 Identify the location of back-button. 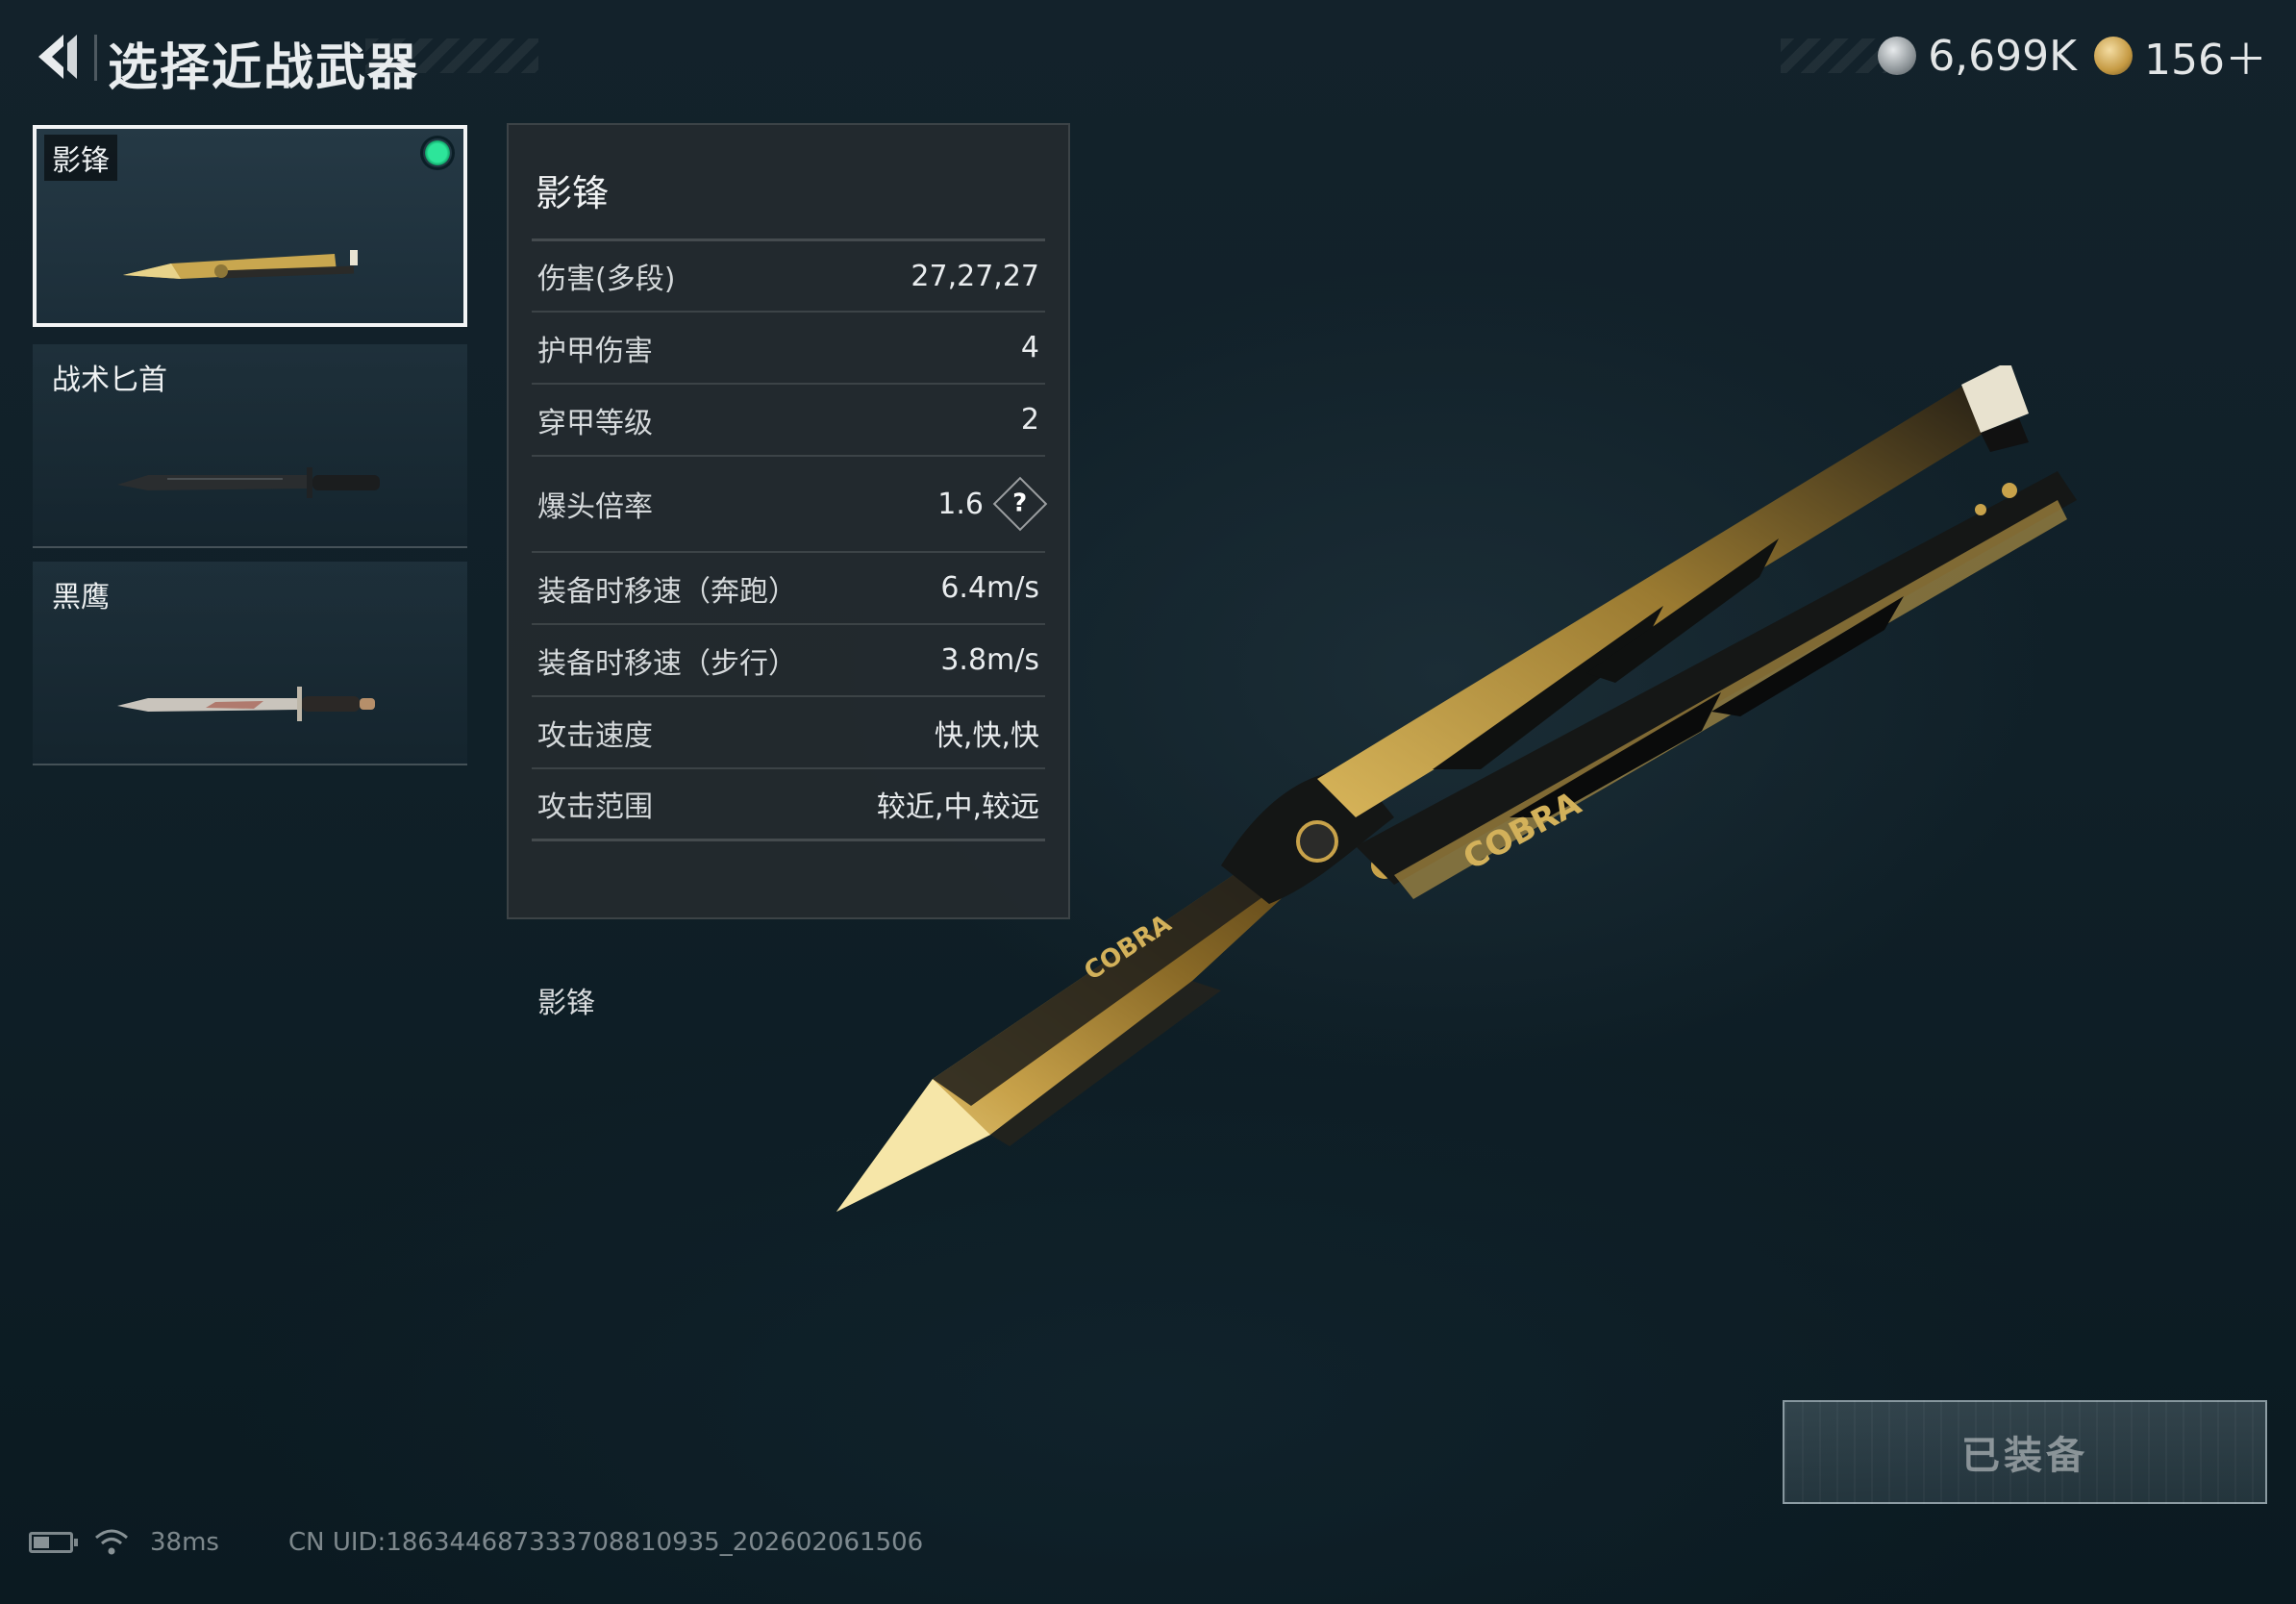
(57, 57).